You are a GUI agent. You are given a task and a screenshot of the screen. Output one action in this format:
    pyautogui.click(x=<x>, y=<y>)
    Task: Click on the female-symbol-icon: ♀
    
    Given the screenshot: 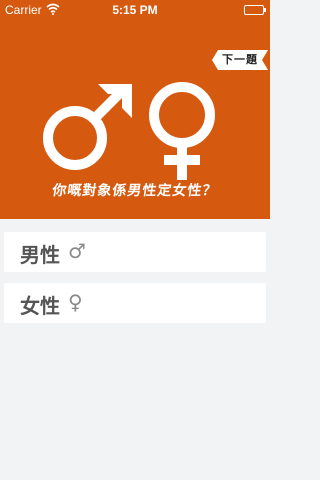 What is the action you would take?
    pyautogui.click(x=75, y=302)
    